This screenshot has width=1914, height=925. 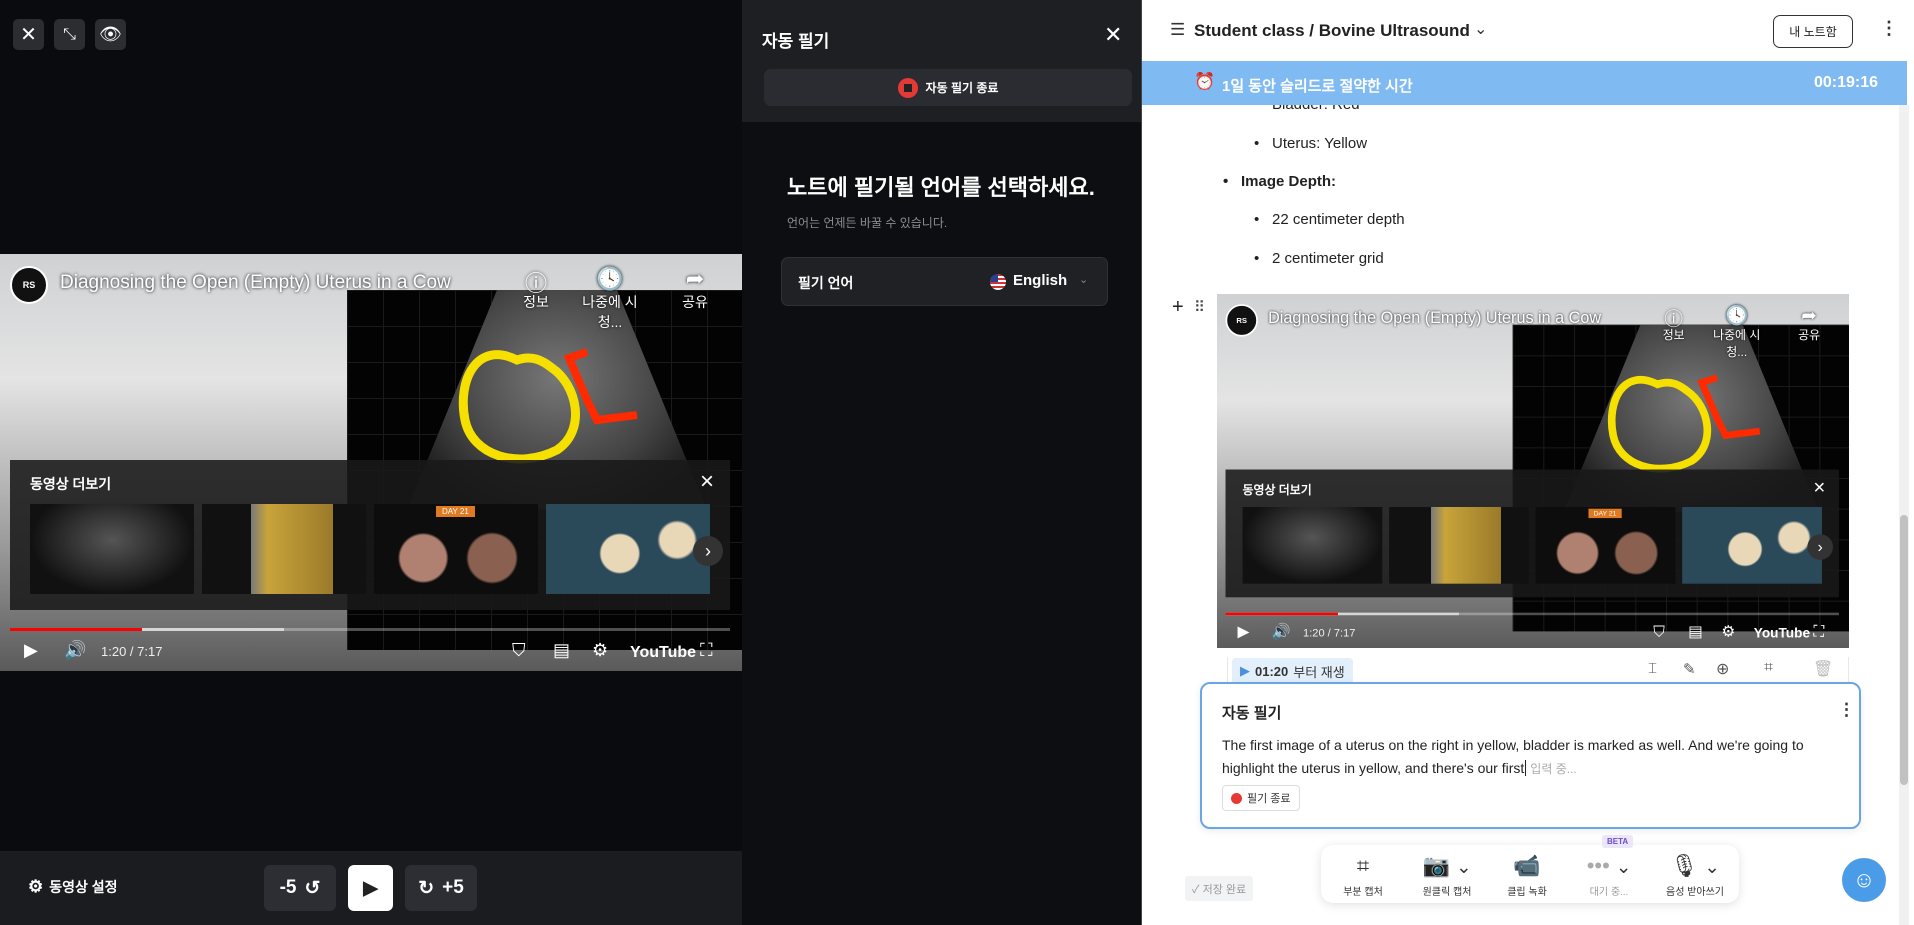 I want to click on time-saved-banner: ⏰ 1일 동안 슬리드로 절약한 시간 00:19:16, so click(x=1524, y=83).